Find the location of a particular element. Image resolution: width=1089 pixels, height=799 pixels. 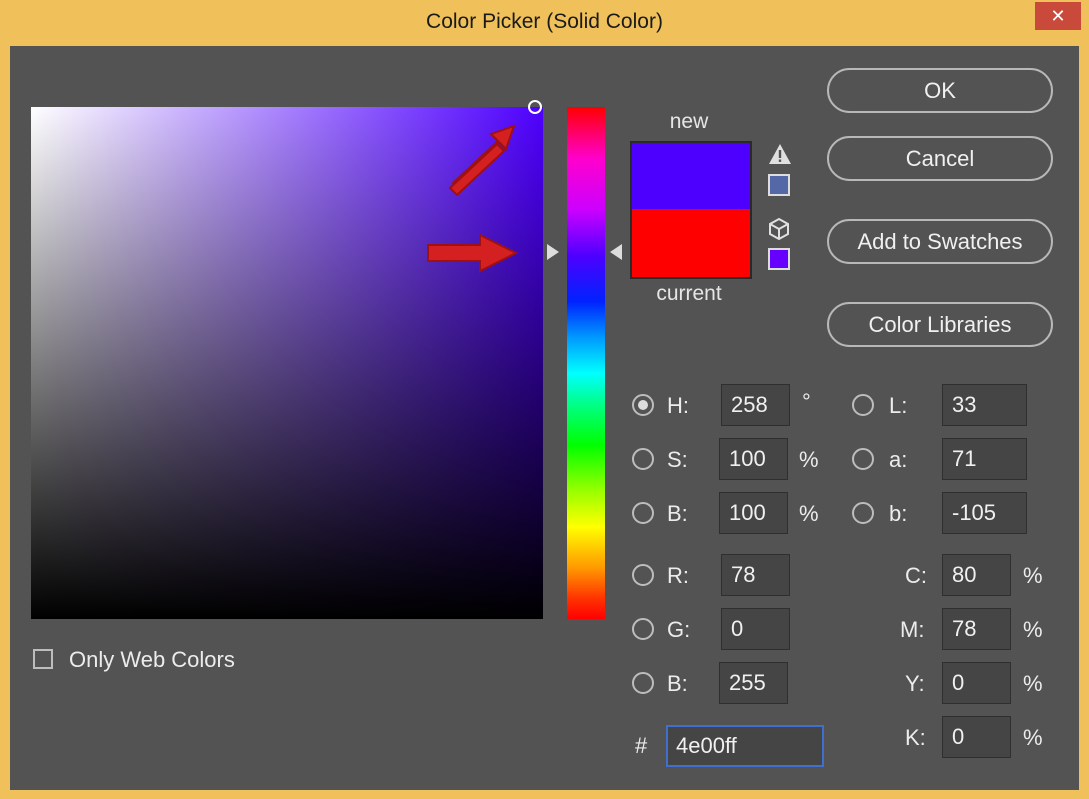

current-color-label: current is located at coordinates (689, 293).